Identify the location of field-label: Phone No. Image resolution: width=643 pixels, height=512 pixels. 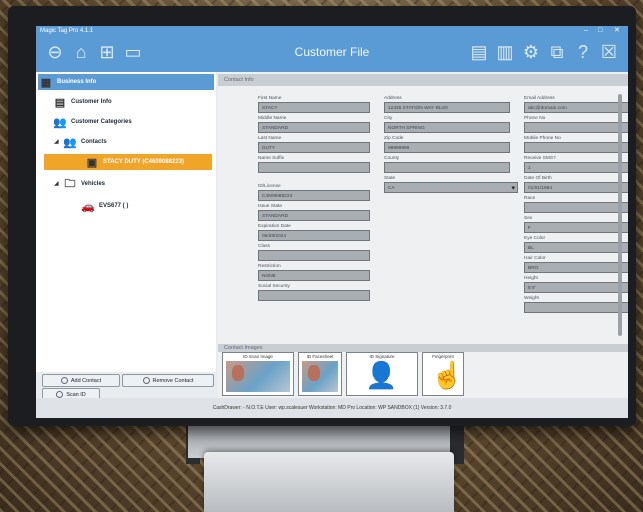
(535, 118).